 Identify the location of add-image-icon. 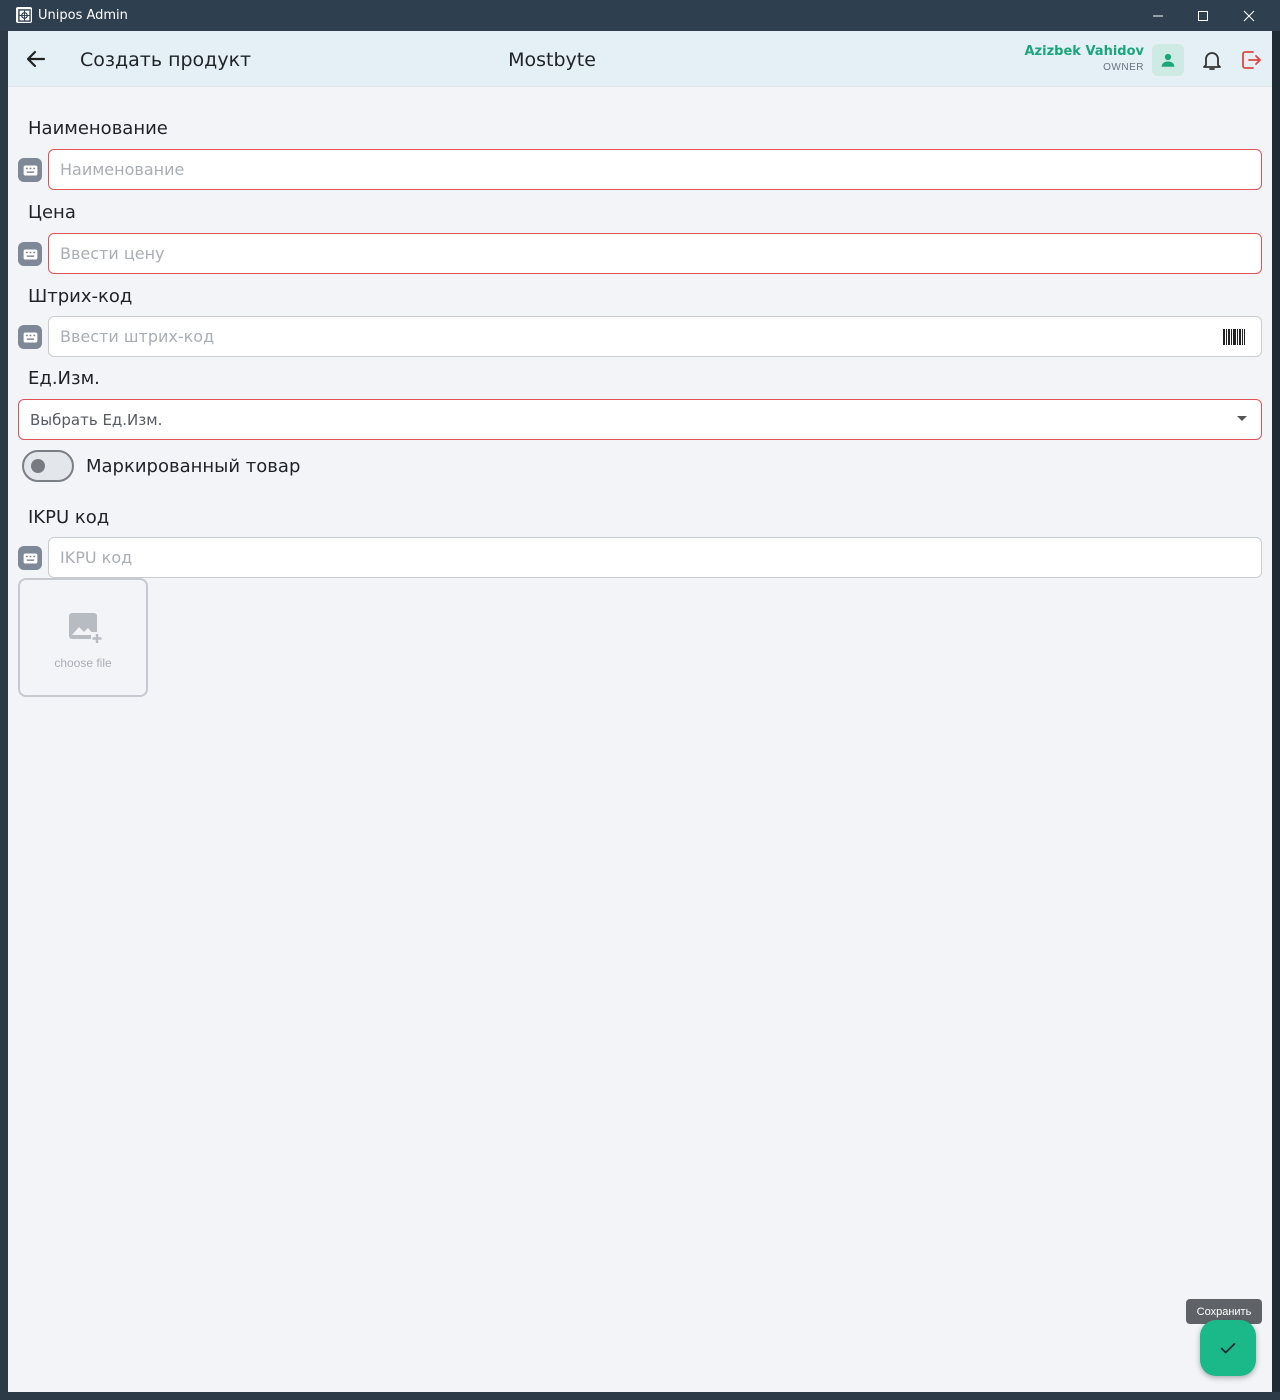
(86, 628).